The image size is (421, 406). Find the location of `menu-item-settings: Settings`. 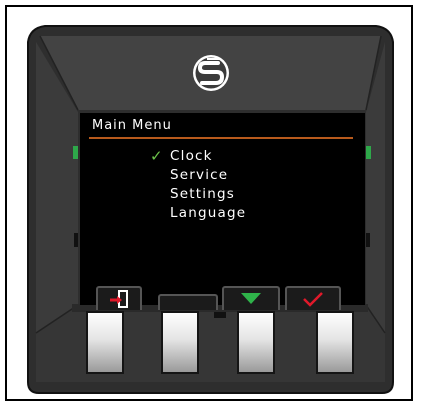

menu-item-settings: Settings is located at coordinates (198, 194).